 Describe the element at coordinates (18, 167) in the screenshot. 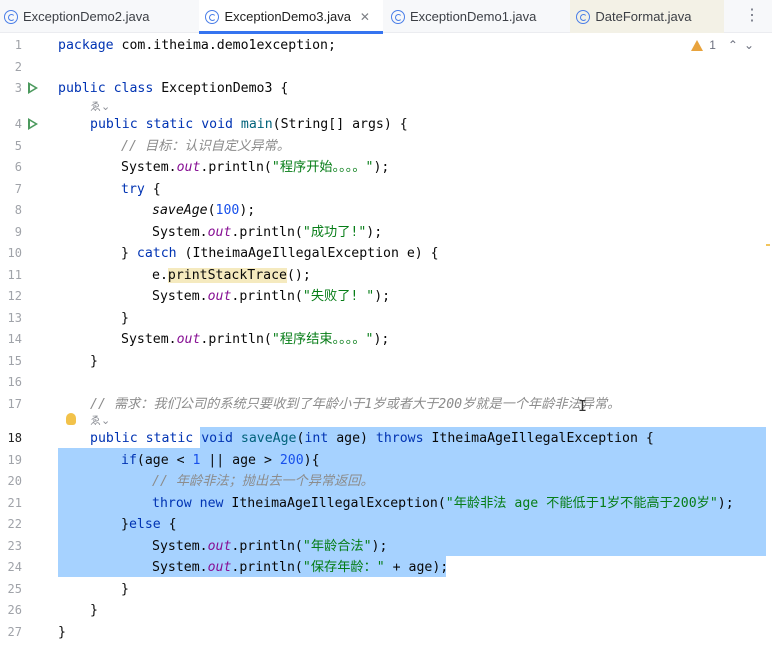

I see `line-number: 6` at that location.